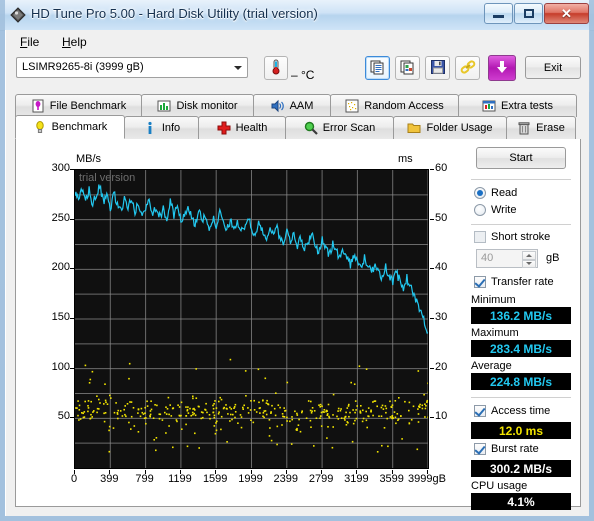  Describe the element at coordinates (427, 479) in the screenshot. I see `x-tick-label: 3999gB` at that location.